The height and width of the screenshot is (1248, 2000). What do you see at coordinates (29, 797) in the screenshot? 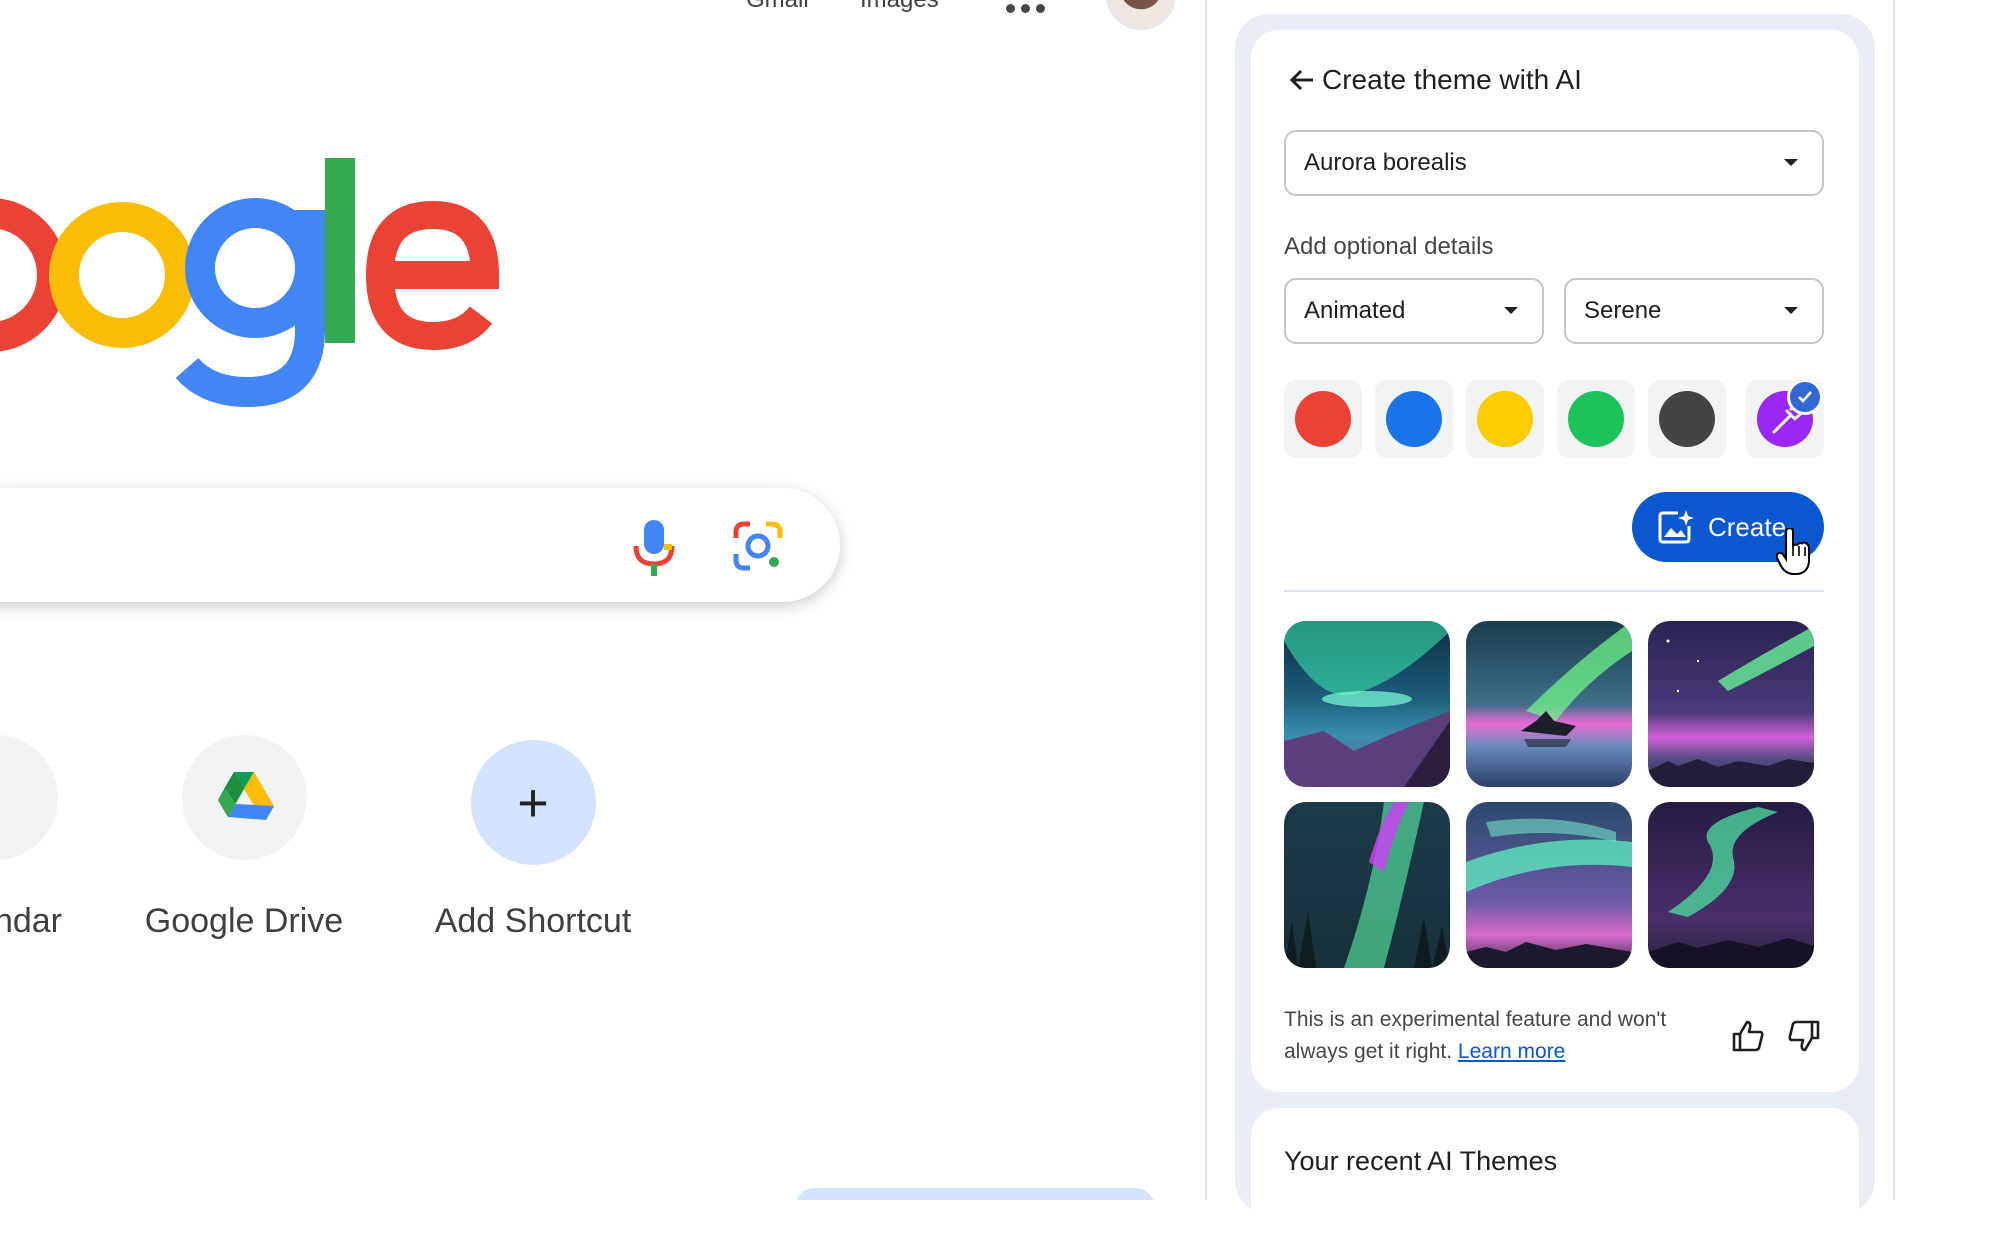
I see `calendar-icon` at bounding box center [29, 797].